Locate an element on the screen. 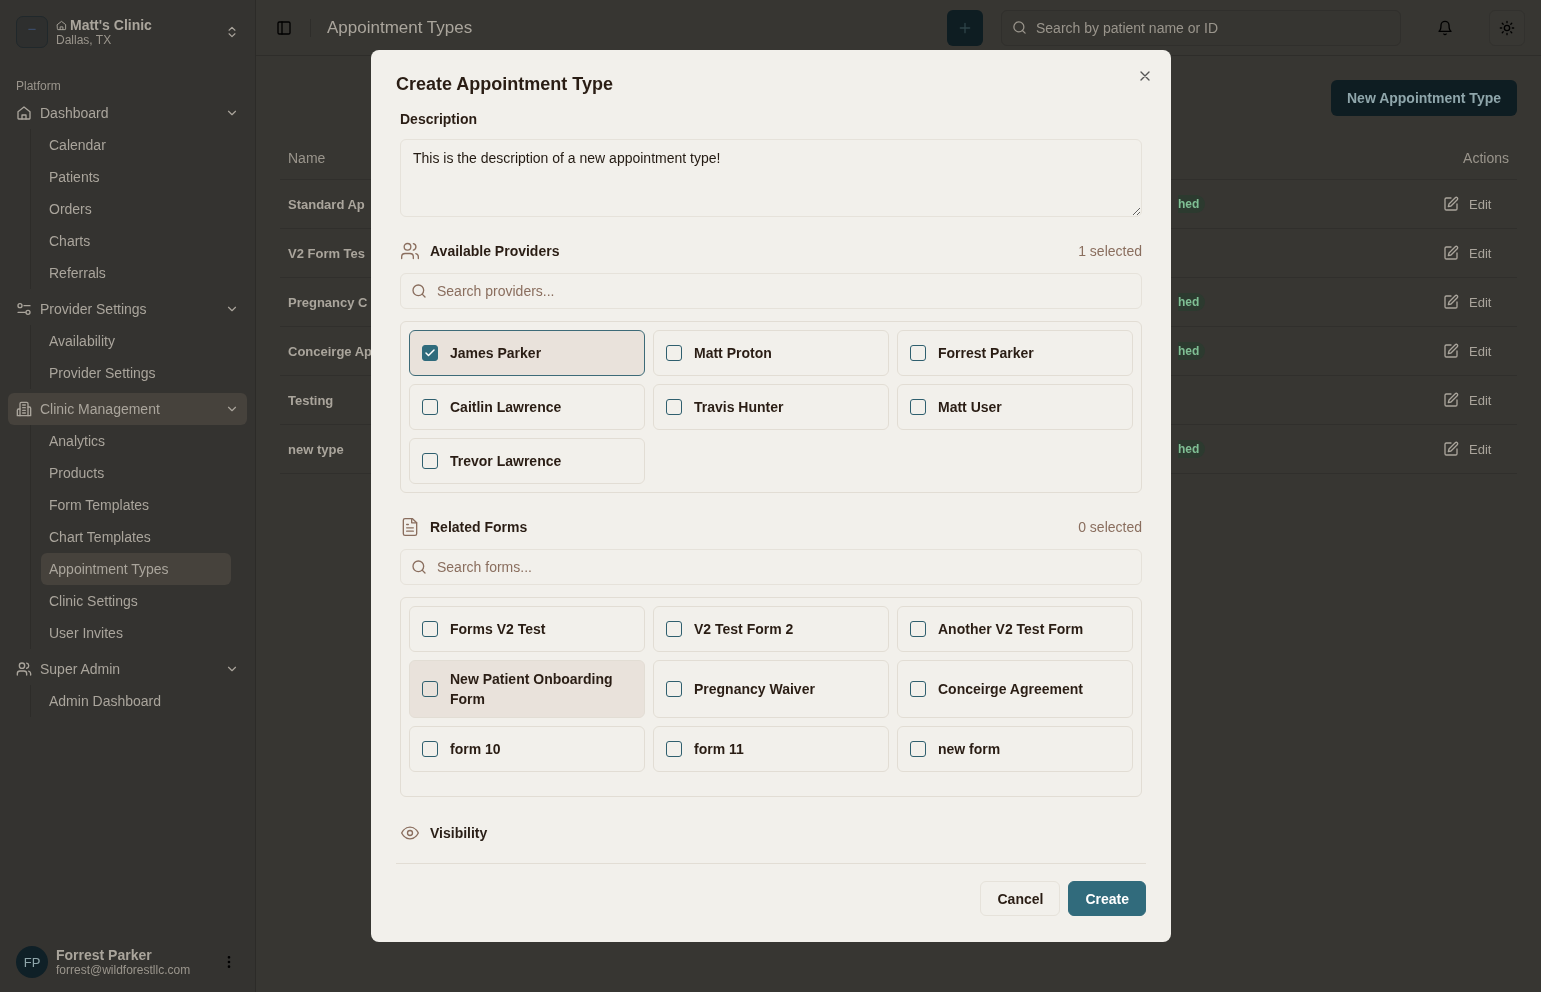 Image resolution: width=1541 pixels, height=992 pixels. checkbox-option: Pregnancy Waiver is located at coordinates (771, 689).